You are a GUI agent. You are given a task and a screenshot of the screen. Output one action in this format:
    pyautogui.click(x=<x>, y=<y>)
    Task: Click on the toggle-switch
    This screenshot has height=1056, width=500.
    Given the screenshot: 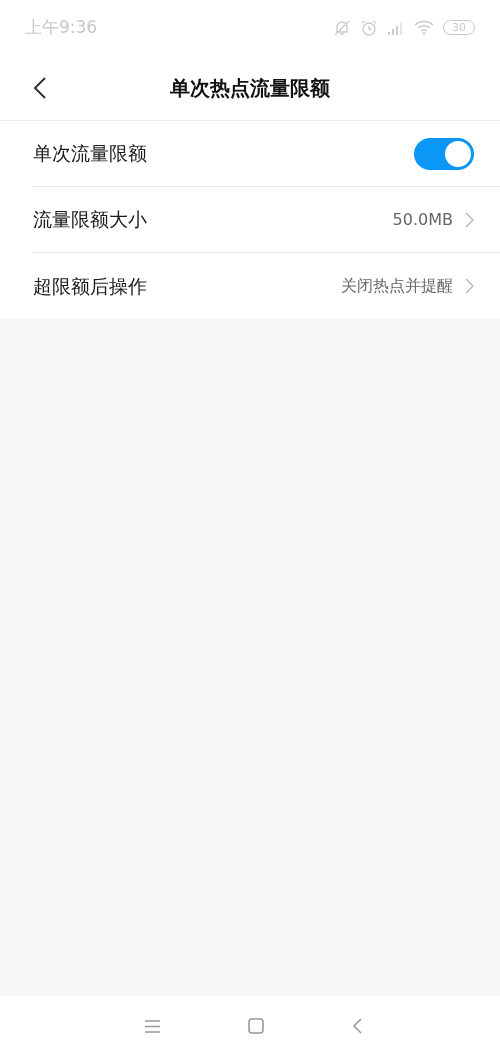 What is the action you would take?
    pyautogui.click(x=444, y=153)
    